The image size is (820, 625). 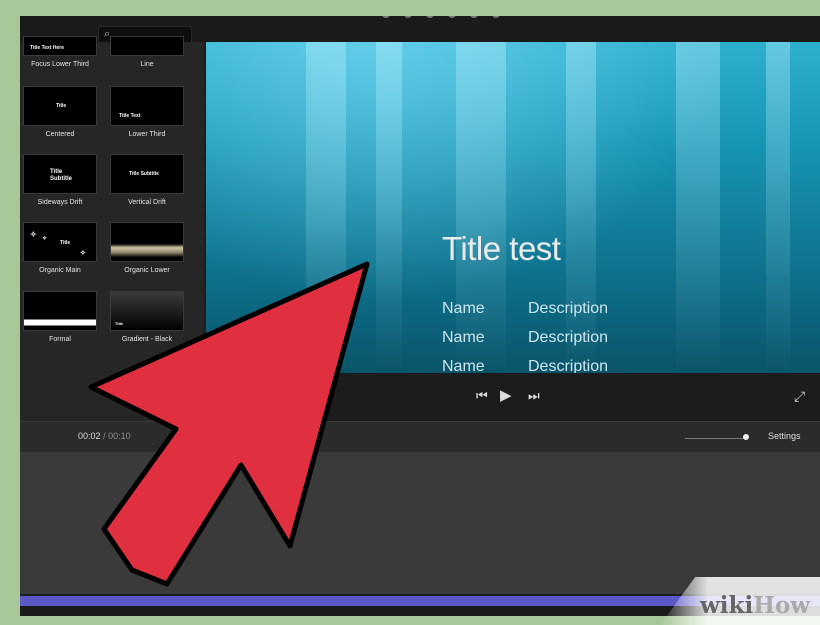 I want to click on title-tile-label: Sideways Drift, so click(x=60, y=202).